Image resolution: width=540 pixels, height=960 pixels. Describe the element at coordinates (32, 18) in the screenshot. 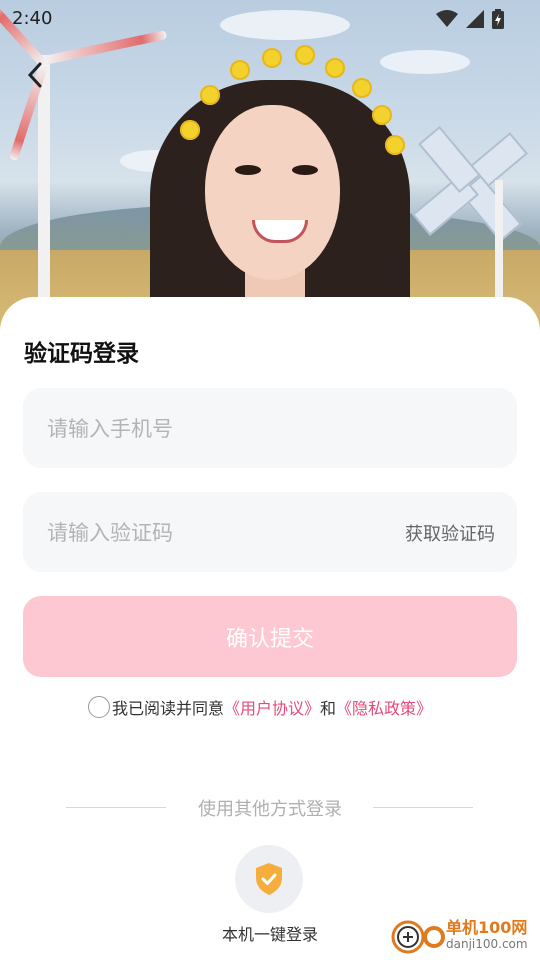

I see `status-time: 2:40` at that location.